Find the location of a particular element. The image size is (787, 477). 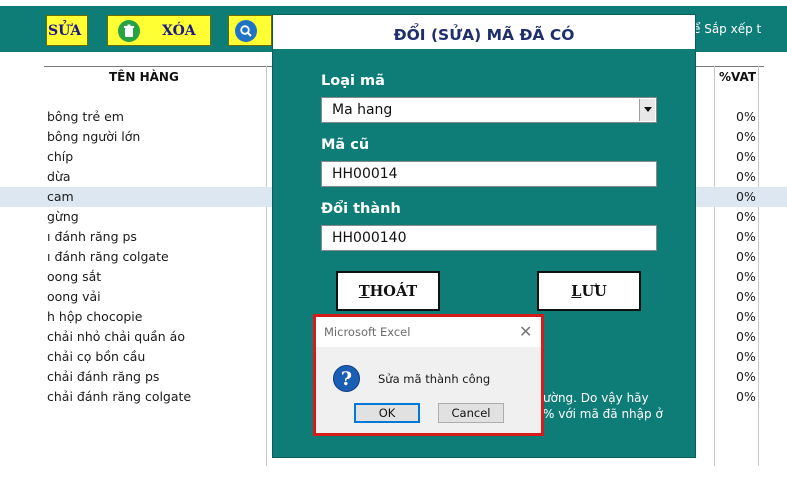

save-button-label: ƯU is located at coordinates (594, 291).